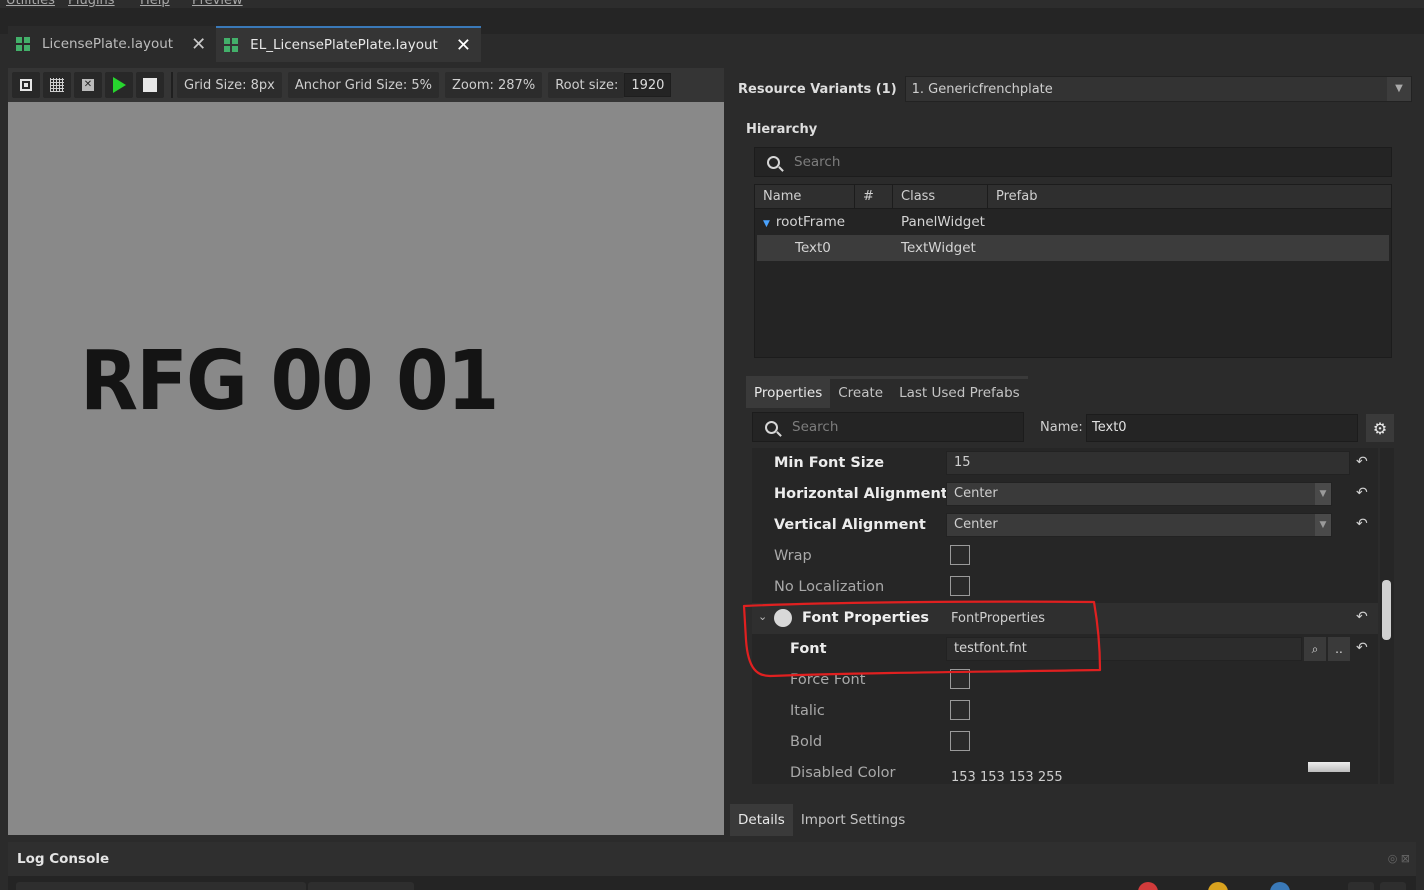  I want to click on tab-last-used-prefabs: Last Used Prefabs, so click(959, 393).